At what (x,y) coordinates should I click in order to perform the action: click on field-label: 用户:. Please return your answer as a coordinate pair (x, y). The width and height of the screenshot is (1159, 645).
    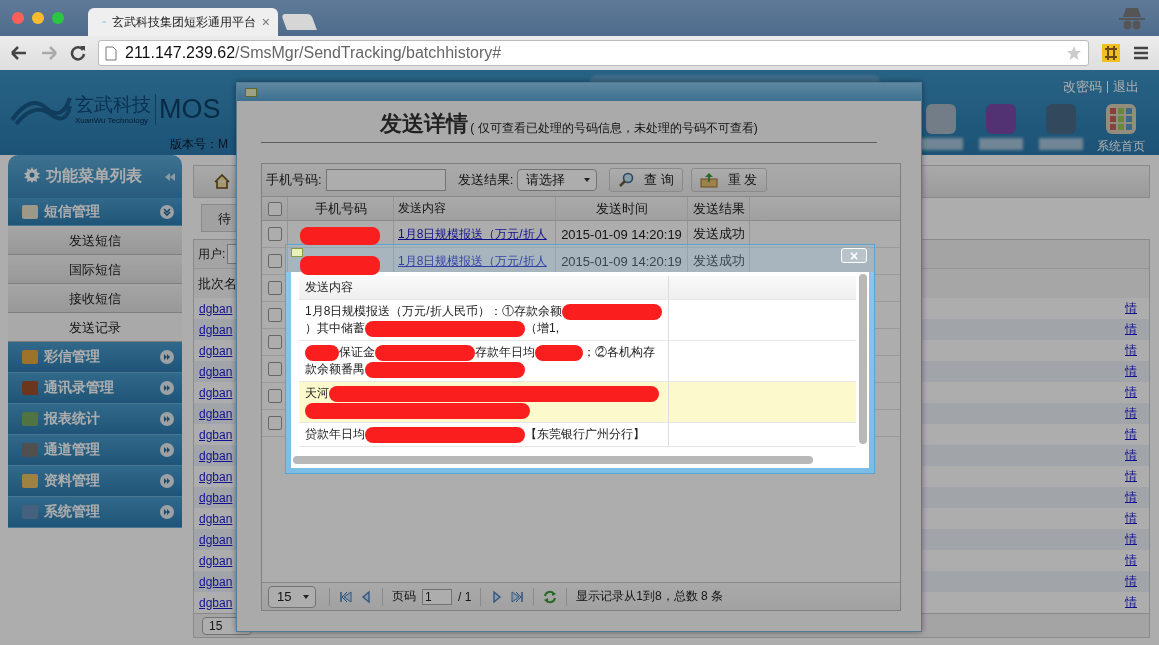
    Looking at the image, I should click on (212, 254).